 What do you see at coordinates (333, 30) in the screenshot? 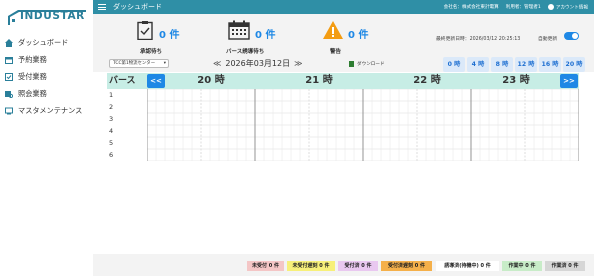
I see `warning-icon` at bounding box center [333, 30].